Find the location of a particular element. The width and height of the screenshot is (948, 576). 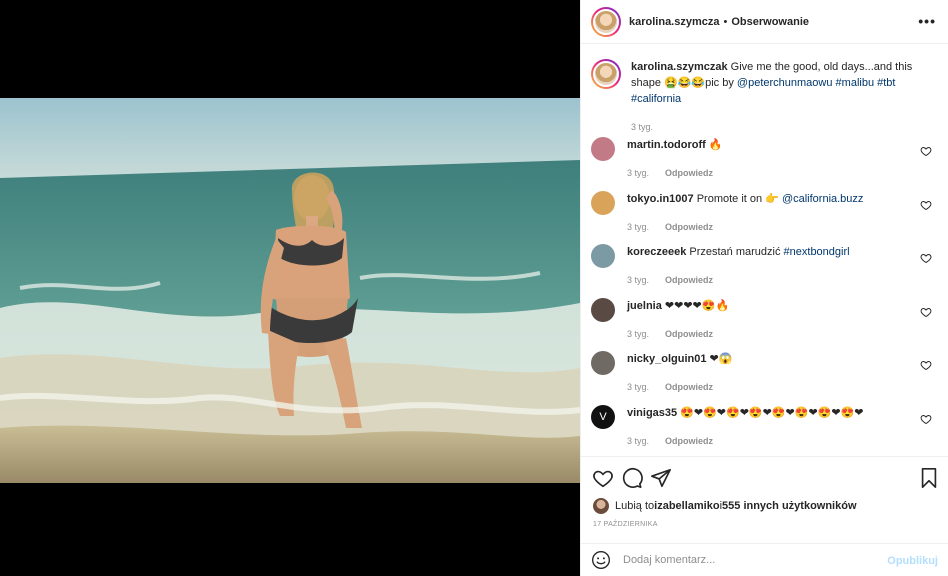

comment-icon is located at coordinates (632, 478).